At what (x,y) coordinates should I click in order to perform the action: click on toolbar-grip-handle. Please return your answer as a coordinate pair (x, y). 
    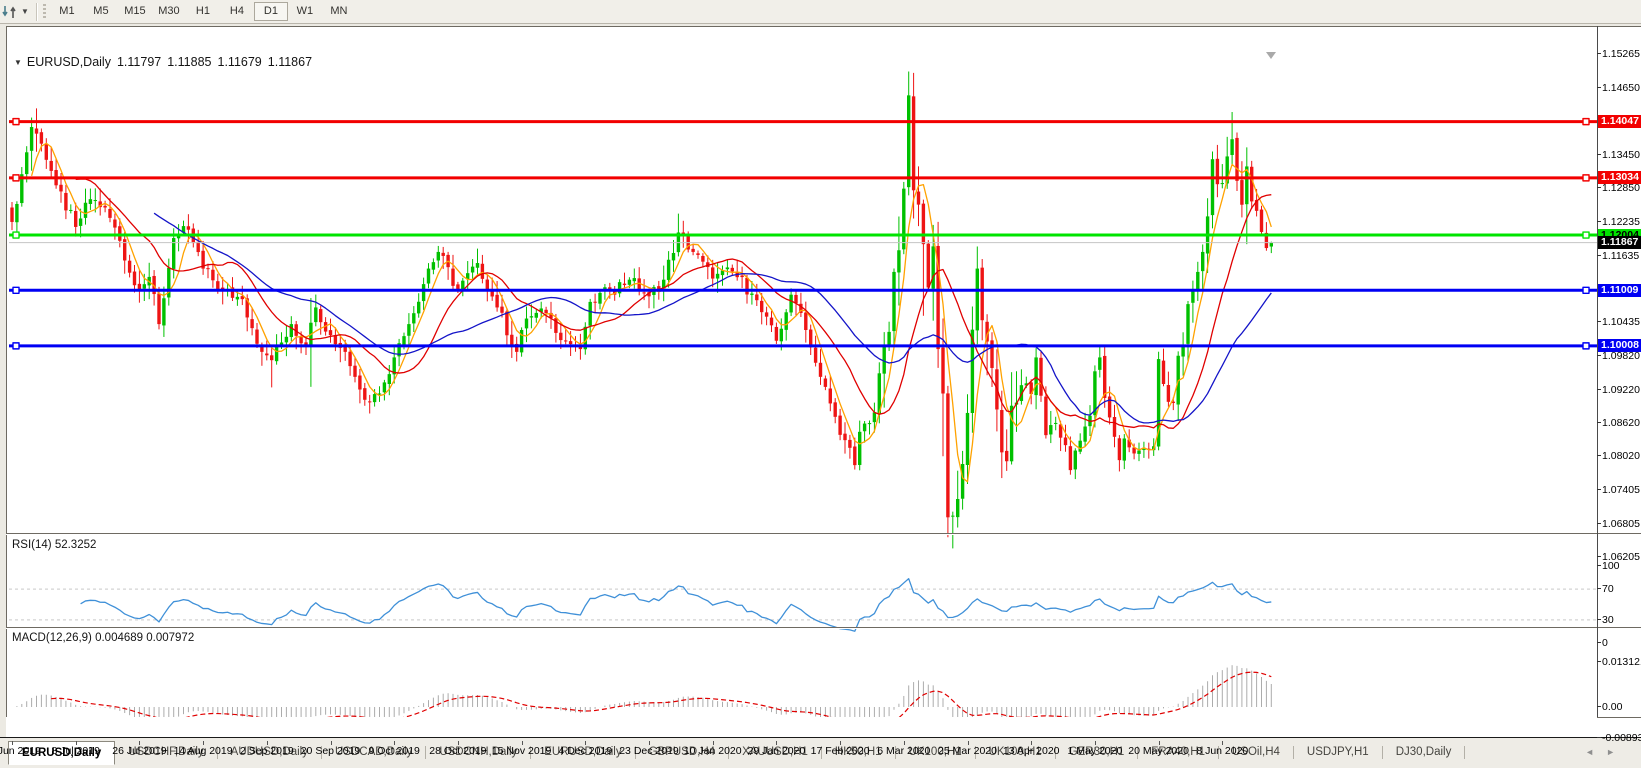
    Looking at the image, I should click on (44, 11).